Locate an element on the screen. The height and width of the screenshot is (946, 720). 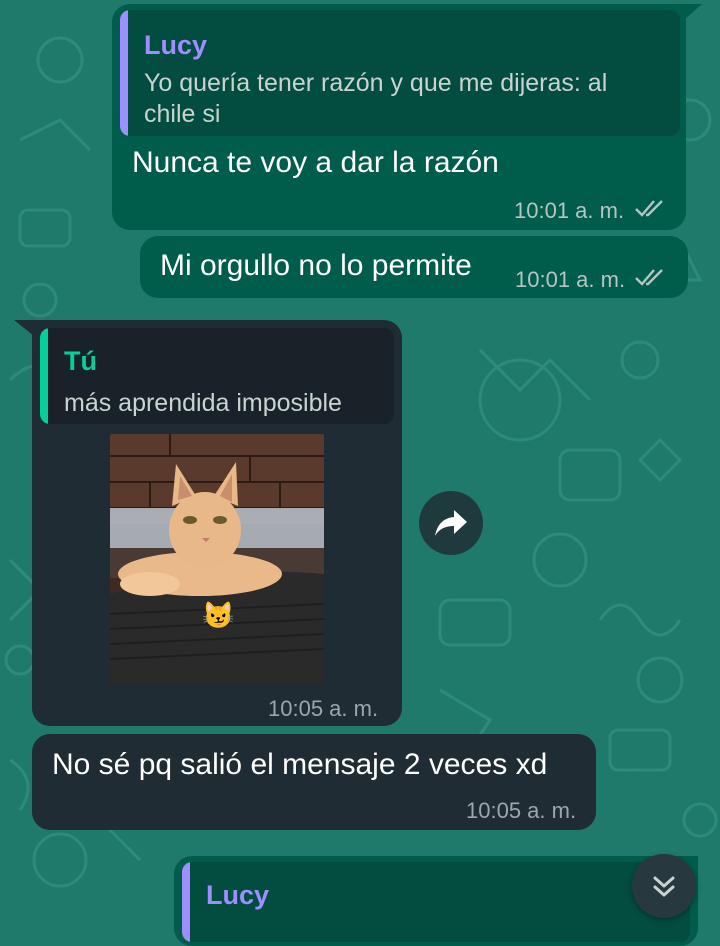
message-text: Mi orgullo no lo permite is located at coordinates (316, 265).